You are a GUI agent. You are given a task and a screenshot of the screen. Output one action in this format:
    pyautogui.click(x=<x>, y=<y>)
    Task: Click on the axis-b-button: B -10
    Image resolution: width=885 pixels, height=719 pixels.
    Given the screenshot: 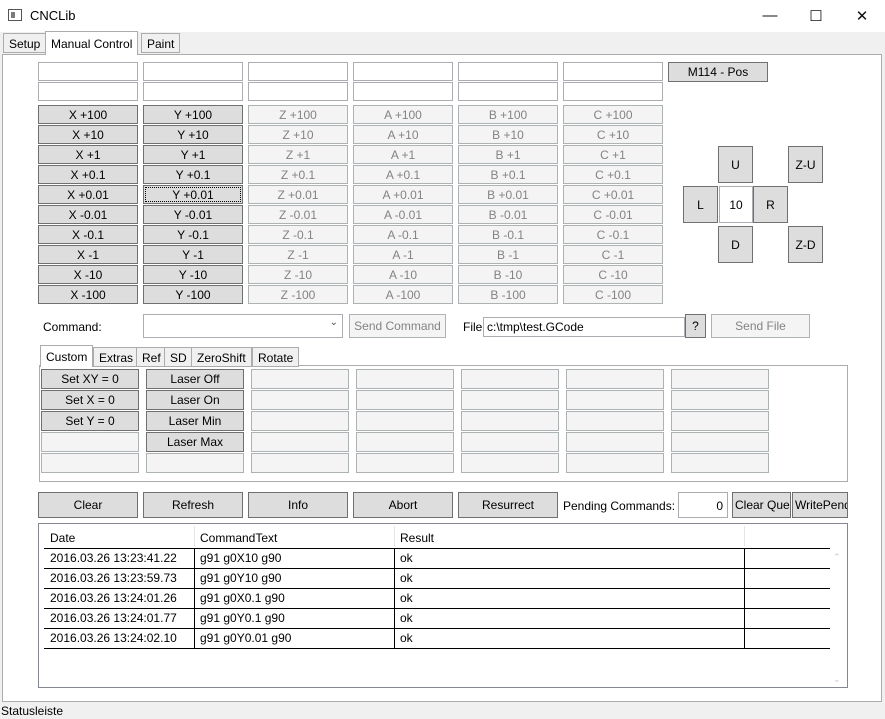 What is the action you would take?
    pyautogui.click(x=508, y=274)
    